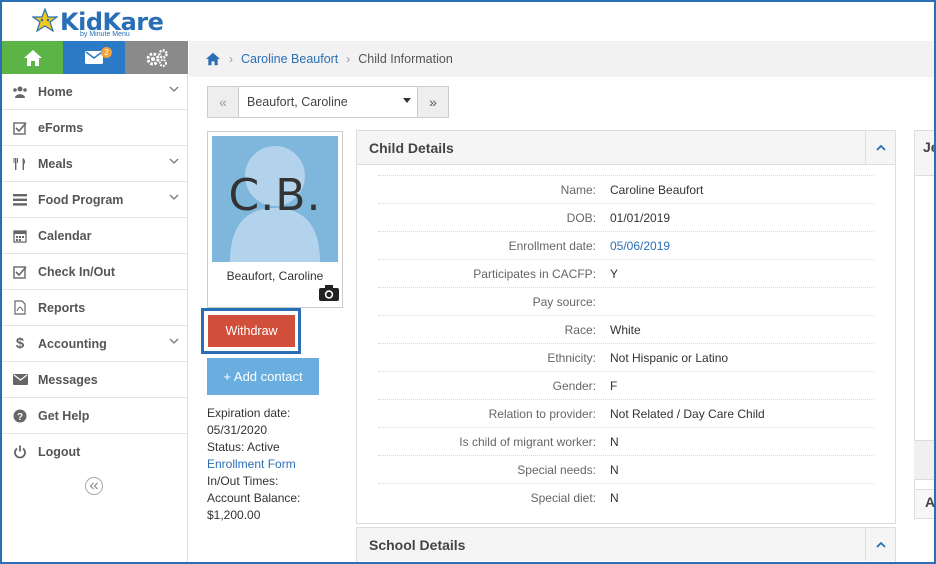  I want to click on top-bar: KidKare by Minute Menu, so click(468, 22).